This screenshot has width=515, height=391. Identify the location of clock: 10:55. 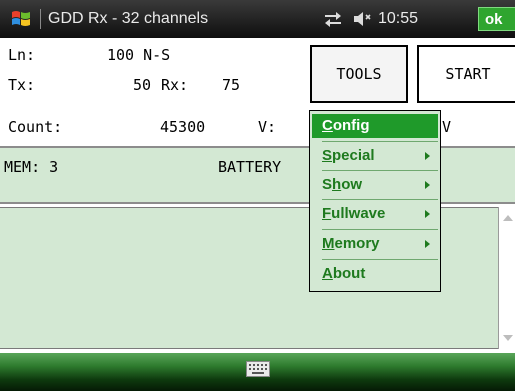
(398, 18).